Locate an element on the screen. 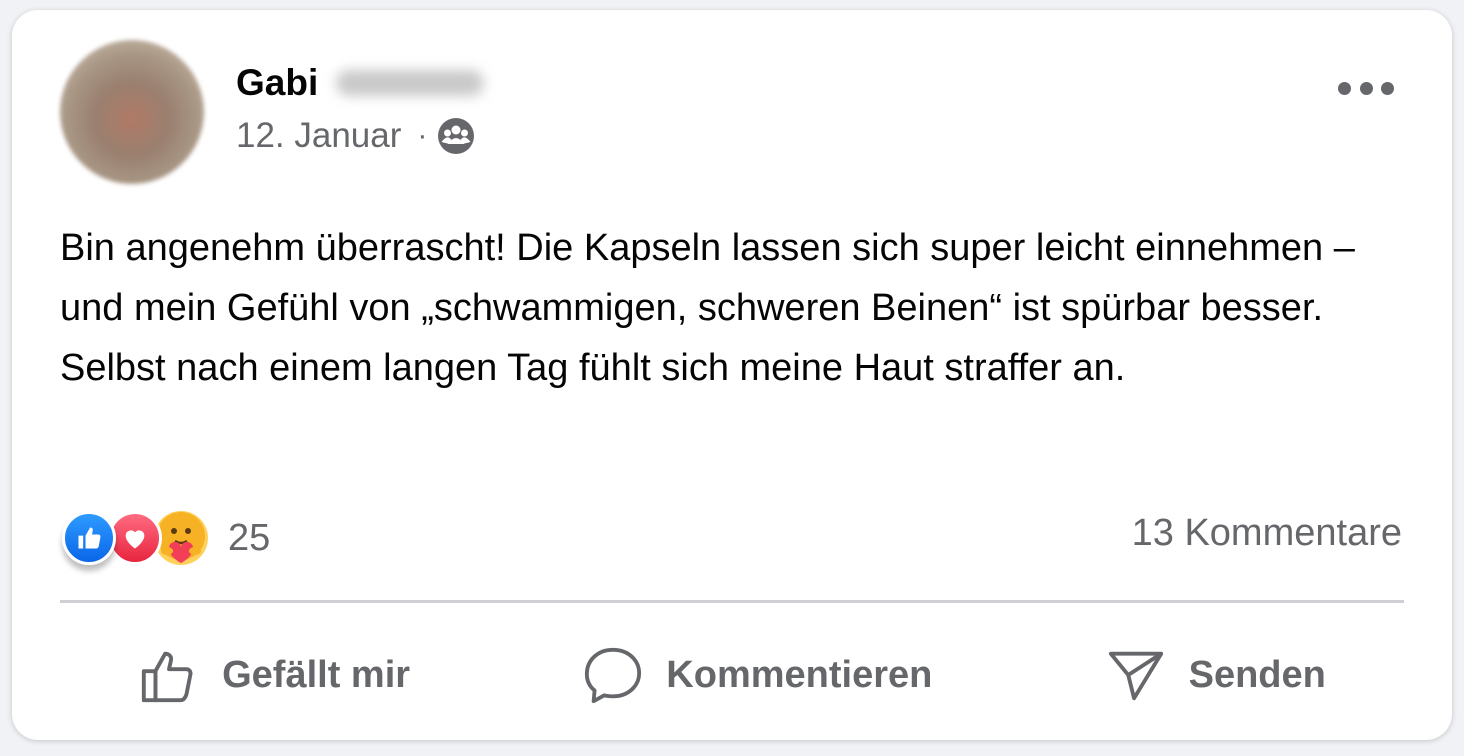 This screenshot has width=1464, height=756. like-reaction-icon is located at coordinates (89, 538).